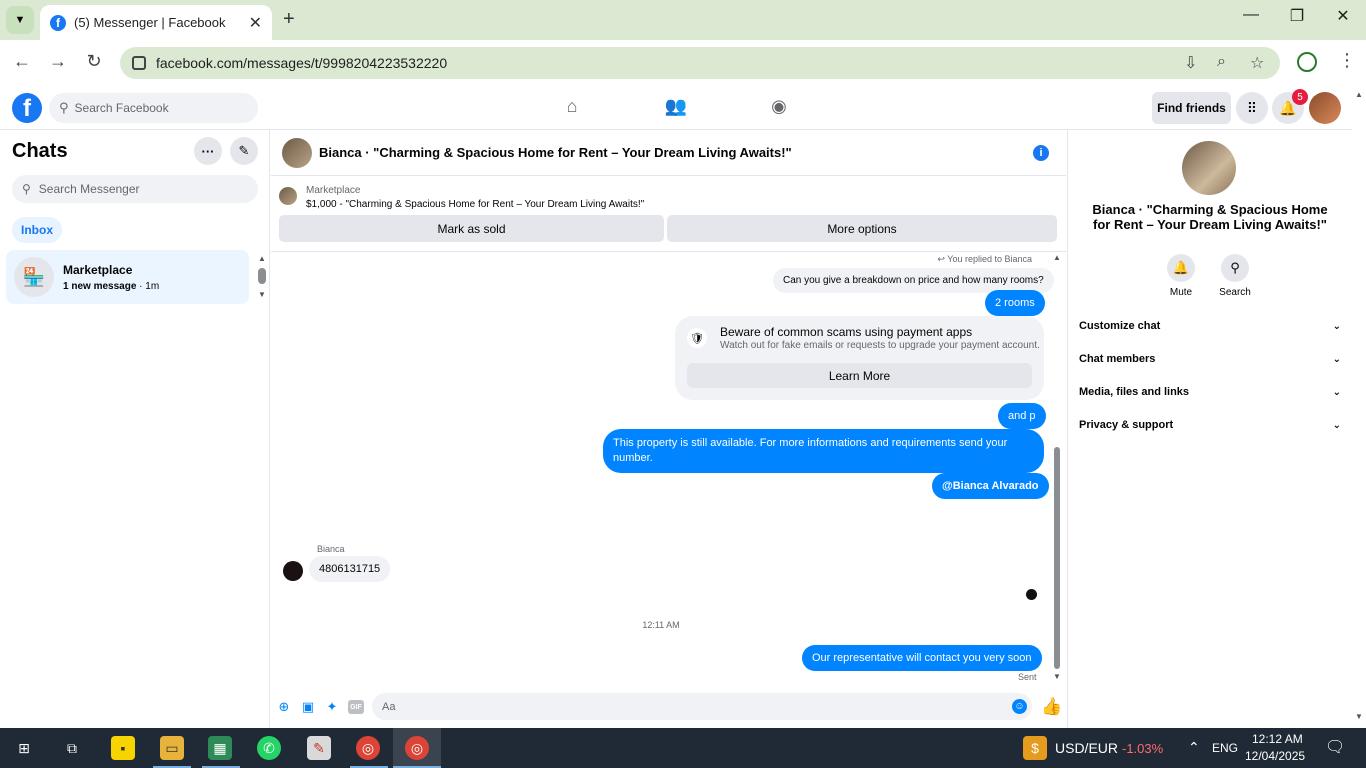 The width and height of the screenshot is (1366, 768). I want to click on spreadsheet-app-icon: ▦, so click(220, 748).